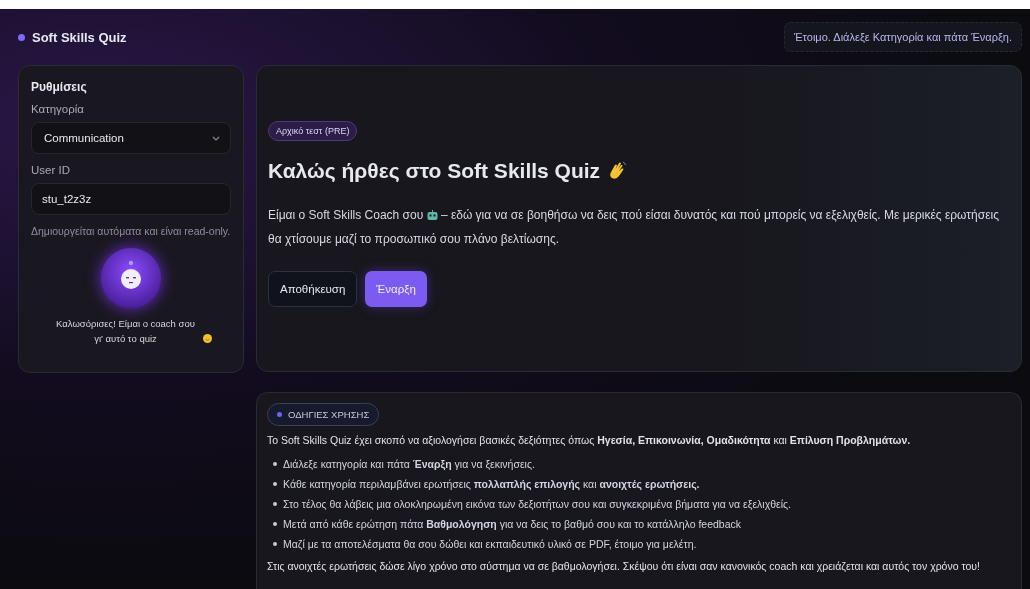  I want to click on instruction-item: Μαζί με τα αποτελέσματα θα σου δώθει και εκπαιδευτικό υλικό σε PDF, έτοιμο για μελέτη., so click(490, 544).